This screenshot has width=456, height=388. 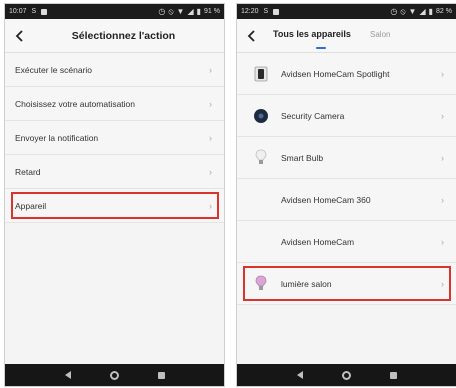 What do you see at coordinates (75, 103) in the screenshot?
I see `action-label: Choisissez votre automatisation` at bounding box center [75, 103].